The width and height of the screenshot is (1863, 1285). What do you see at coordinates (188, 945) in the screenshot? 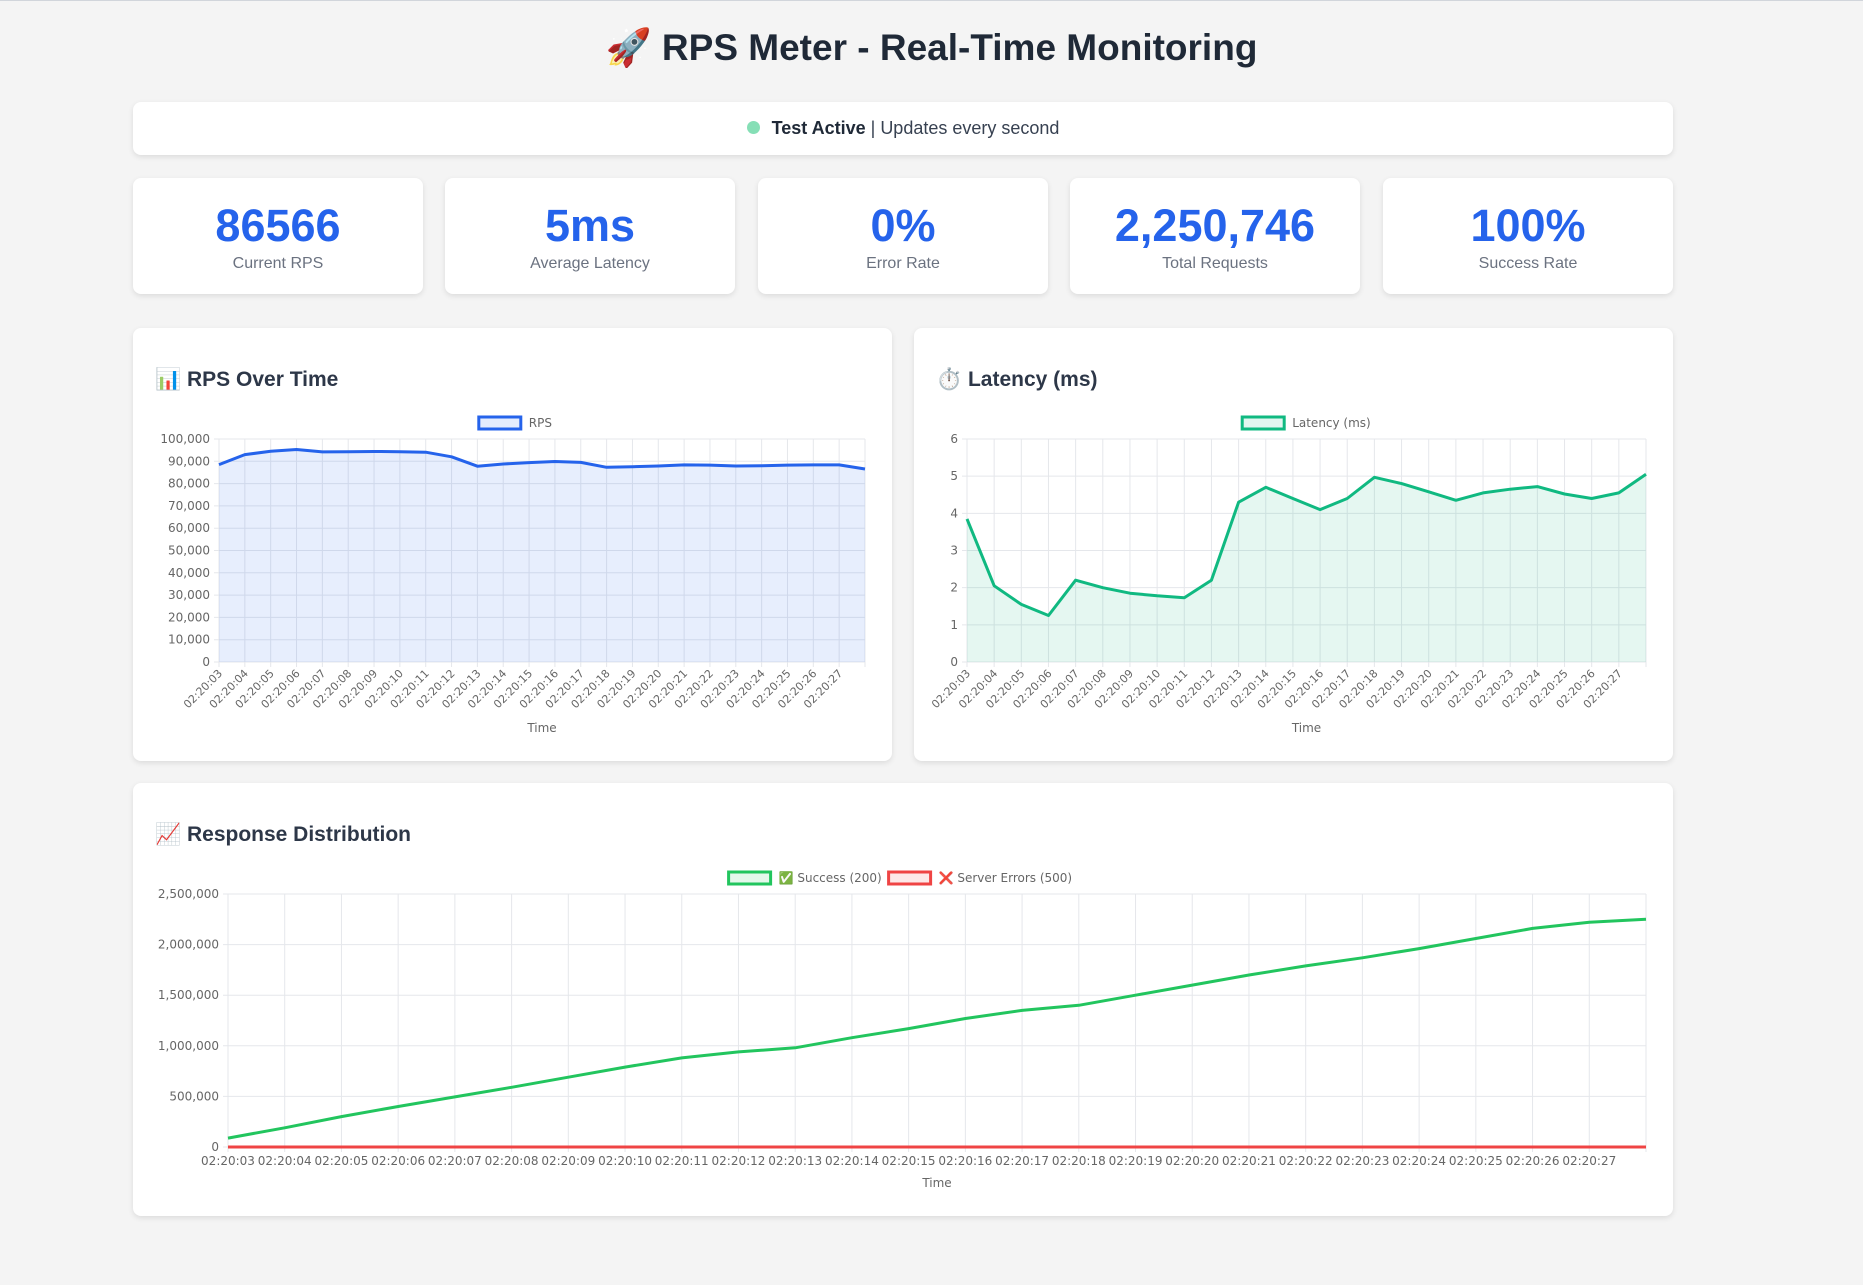
I see `y-tick-label: 2,000,000` at bounding box center [188, 945].